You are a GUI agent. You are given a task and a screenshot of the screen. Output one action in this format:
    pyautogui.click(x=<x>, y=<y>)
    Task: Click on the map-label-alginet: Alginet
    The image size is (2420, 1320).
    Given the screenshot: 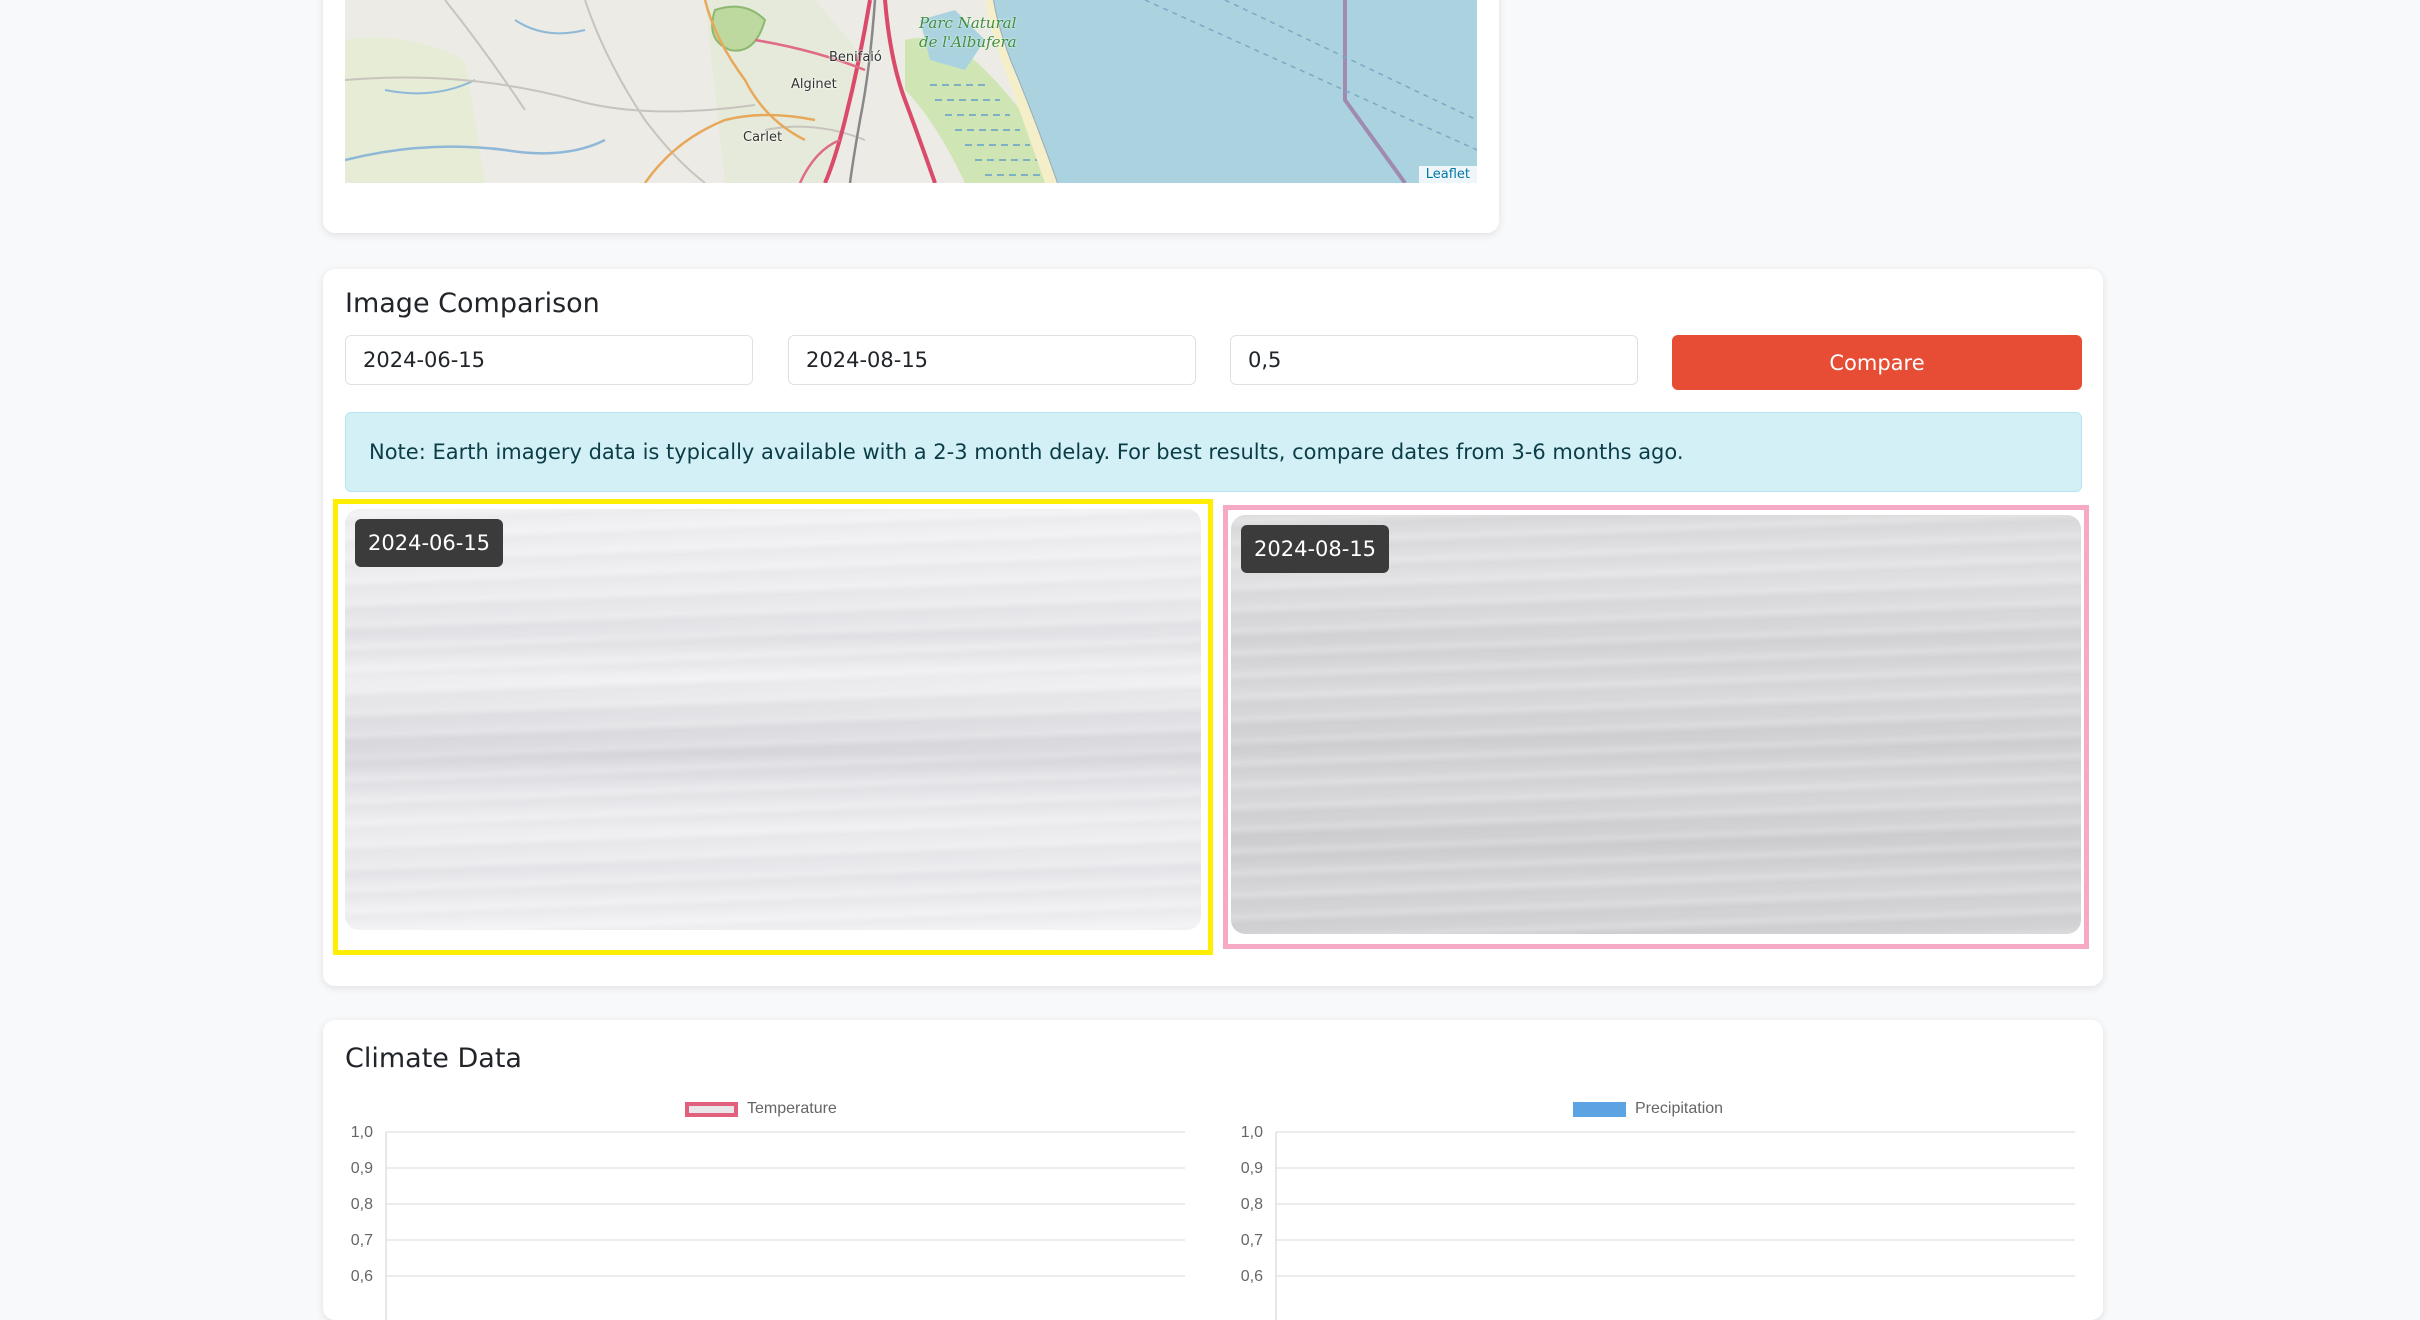 What is the action you would take?
    pyautogui.click(x=814, y=84)
    